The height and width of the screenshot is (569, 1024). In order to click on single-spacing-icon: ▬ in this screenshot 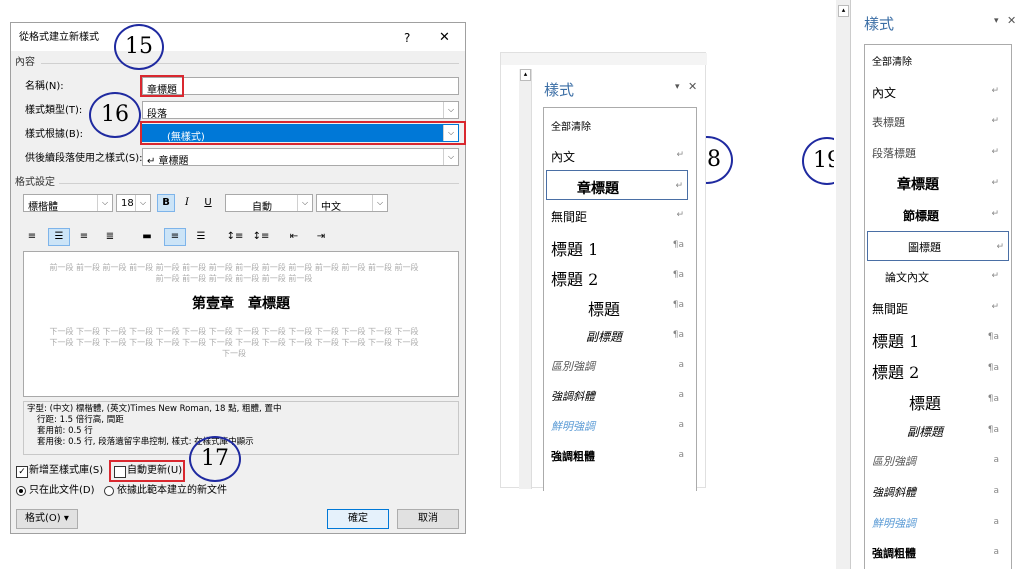, I will do `click(147, 237)`.